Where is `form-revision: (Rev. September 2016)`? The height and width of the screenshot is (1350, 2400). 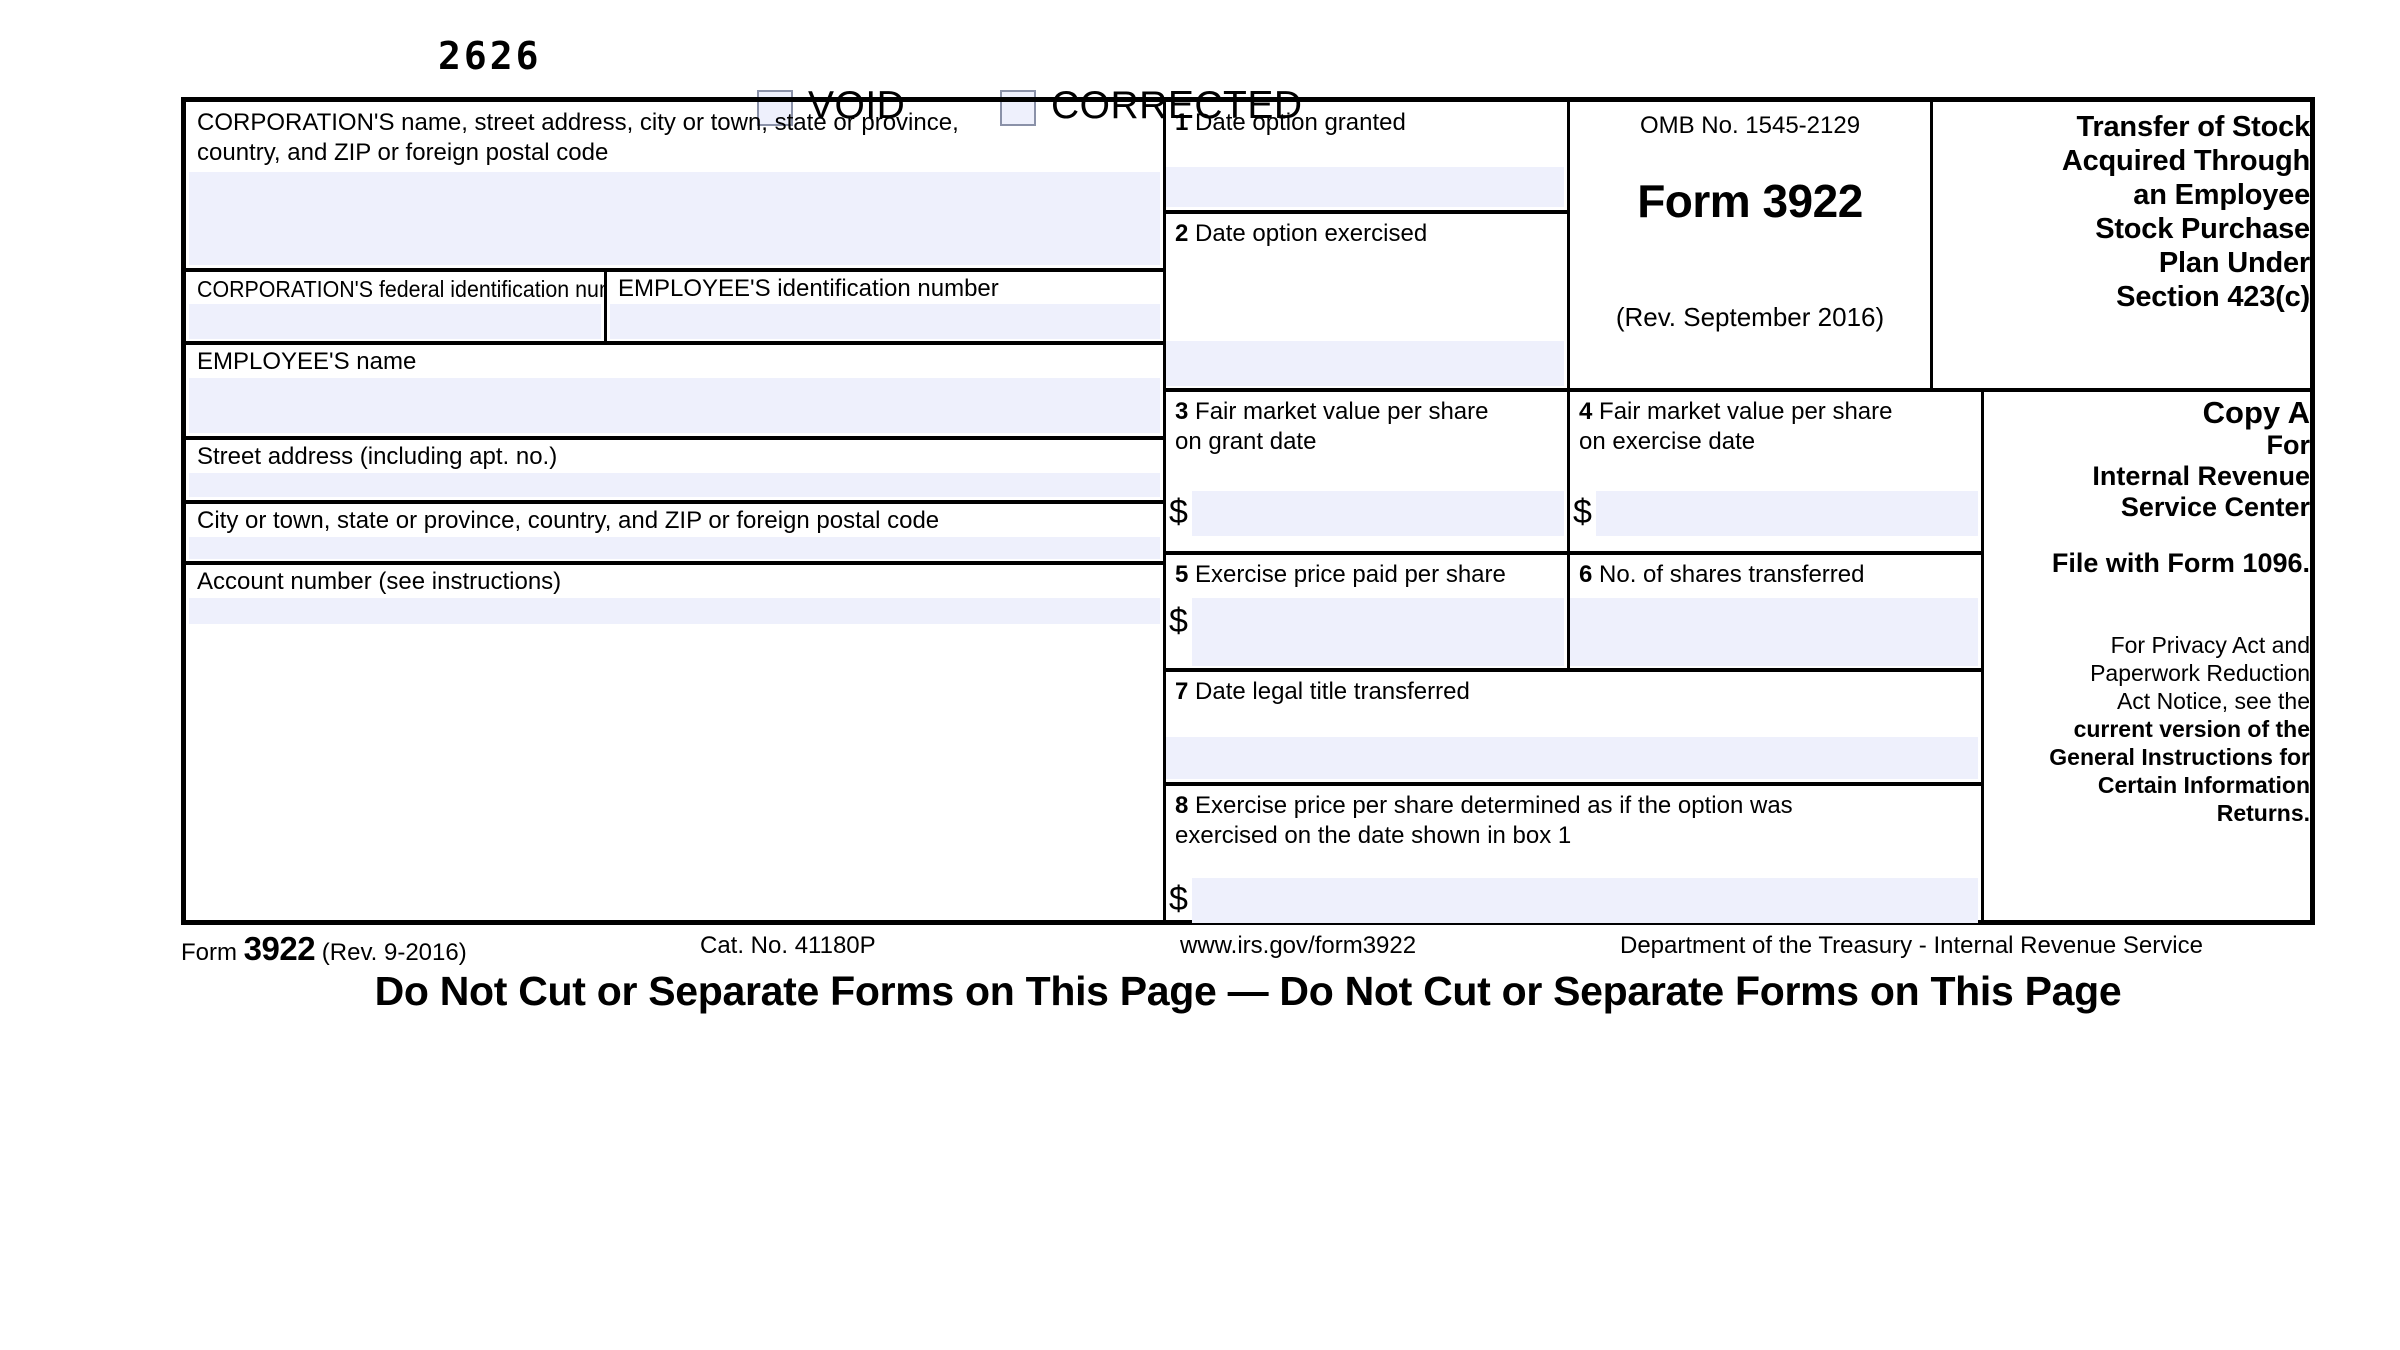
form-revision: (Rev. September 2016) is located at coordinates (1750, 317).